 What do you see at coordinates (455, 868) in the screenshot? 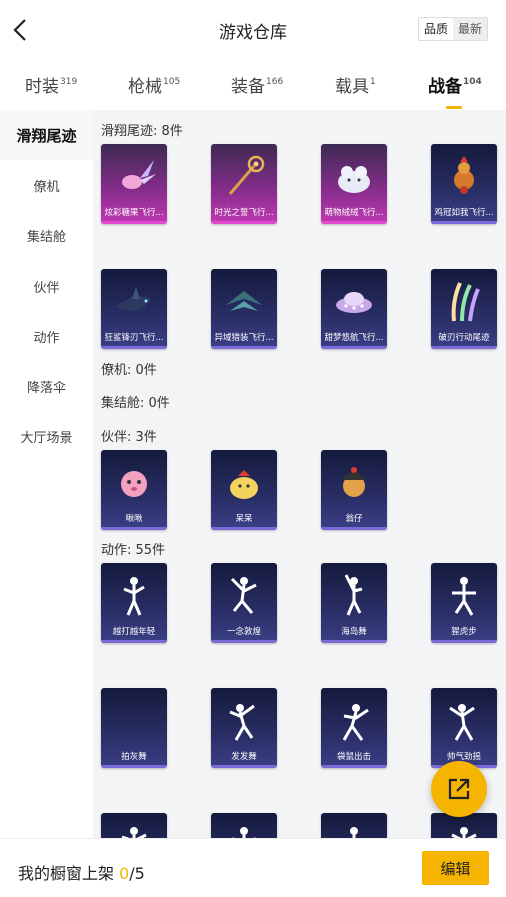
I see `edit-button: 编辑` at bounding box center [455, 868].